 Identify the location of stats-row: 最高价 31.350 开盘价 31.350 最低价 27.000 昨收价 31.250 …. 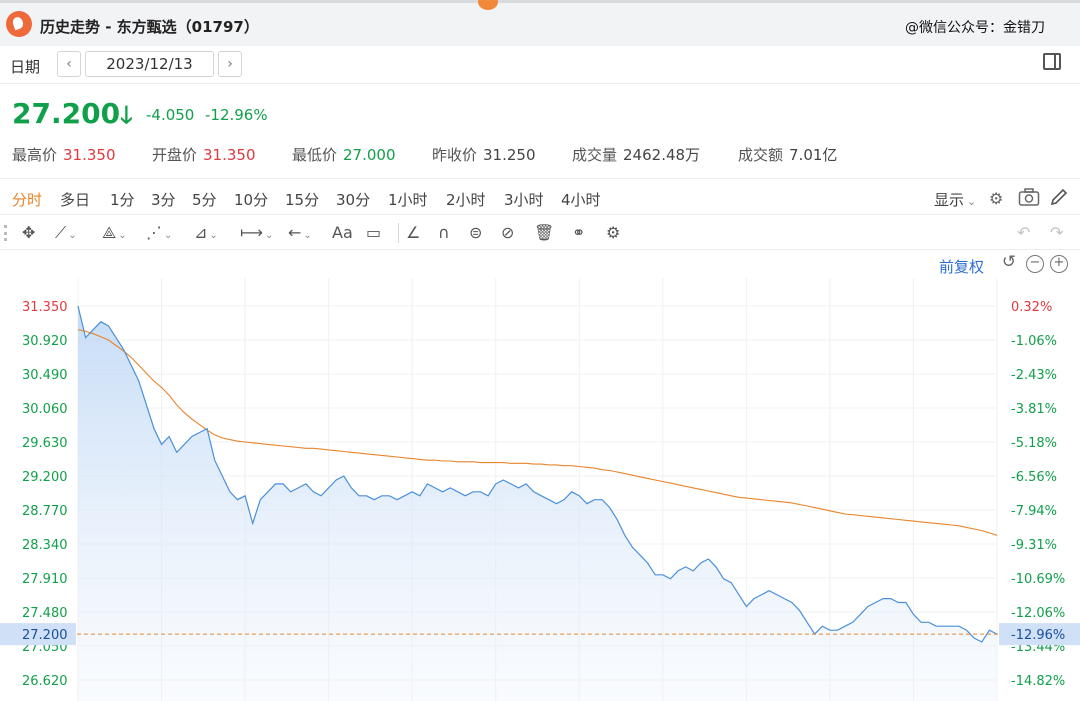
(540, 153).